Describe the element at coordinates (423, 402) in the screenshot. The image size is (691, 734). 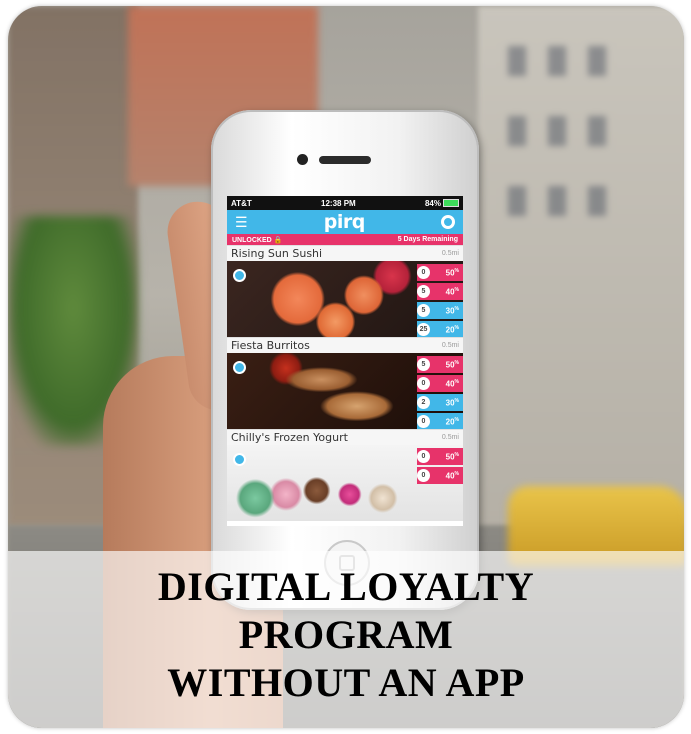
I see `tier-count-badge: 2` at that location.